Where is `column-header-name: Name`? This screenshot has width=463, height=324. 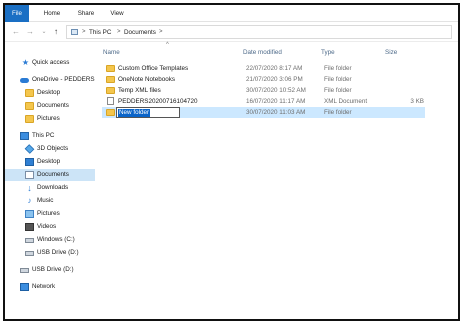 column-header-name: Name is located at coordinates (168, 53).